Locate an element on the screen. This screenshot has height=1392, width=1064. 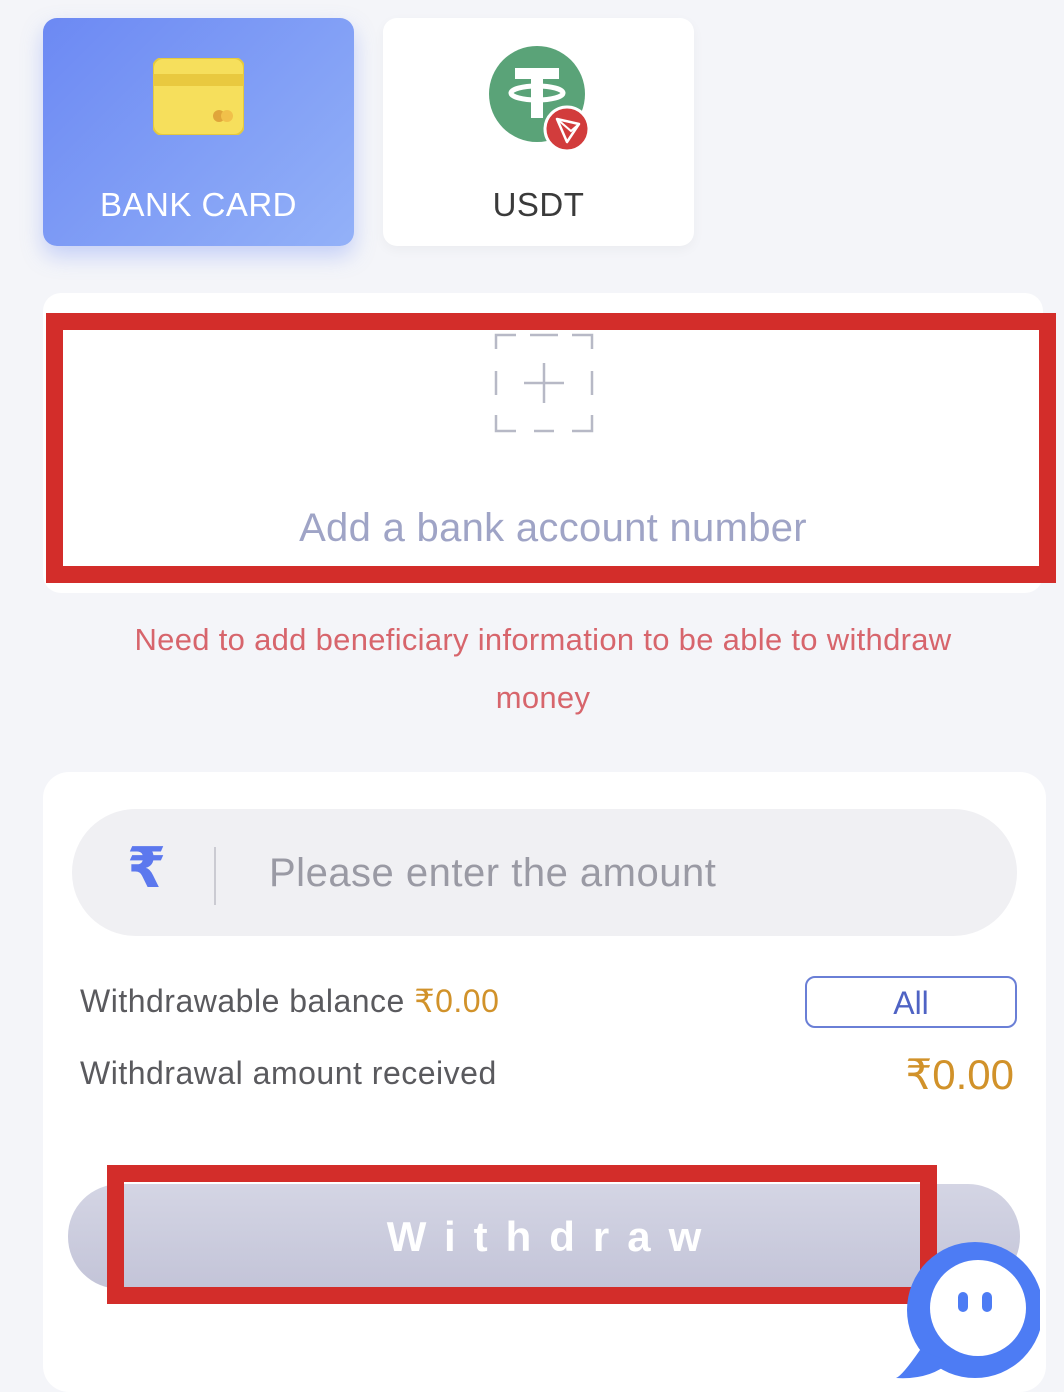
withdrawable-balance-label: Withdrawable balance is located at coordinates (242, 1001).